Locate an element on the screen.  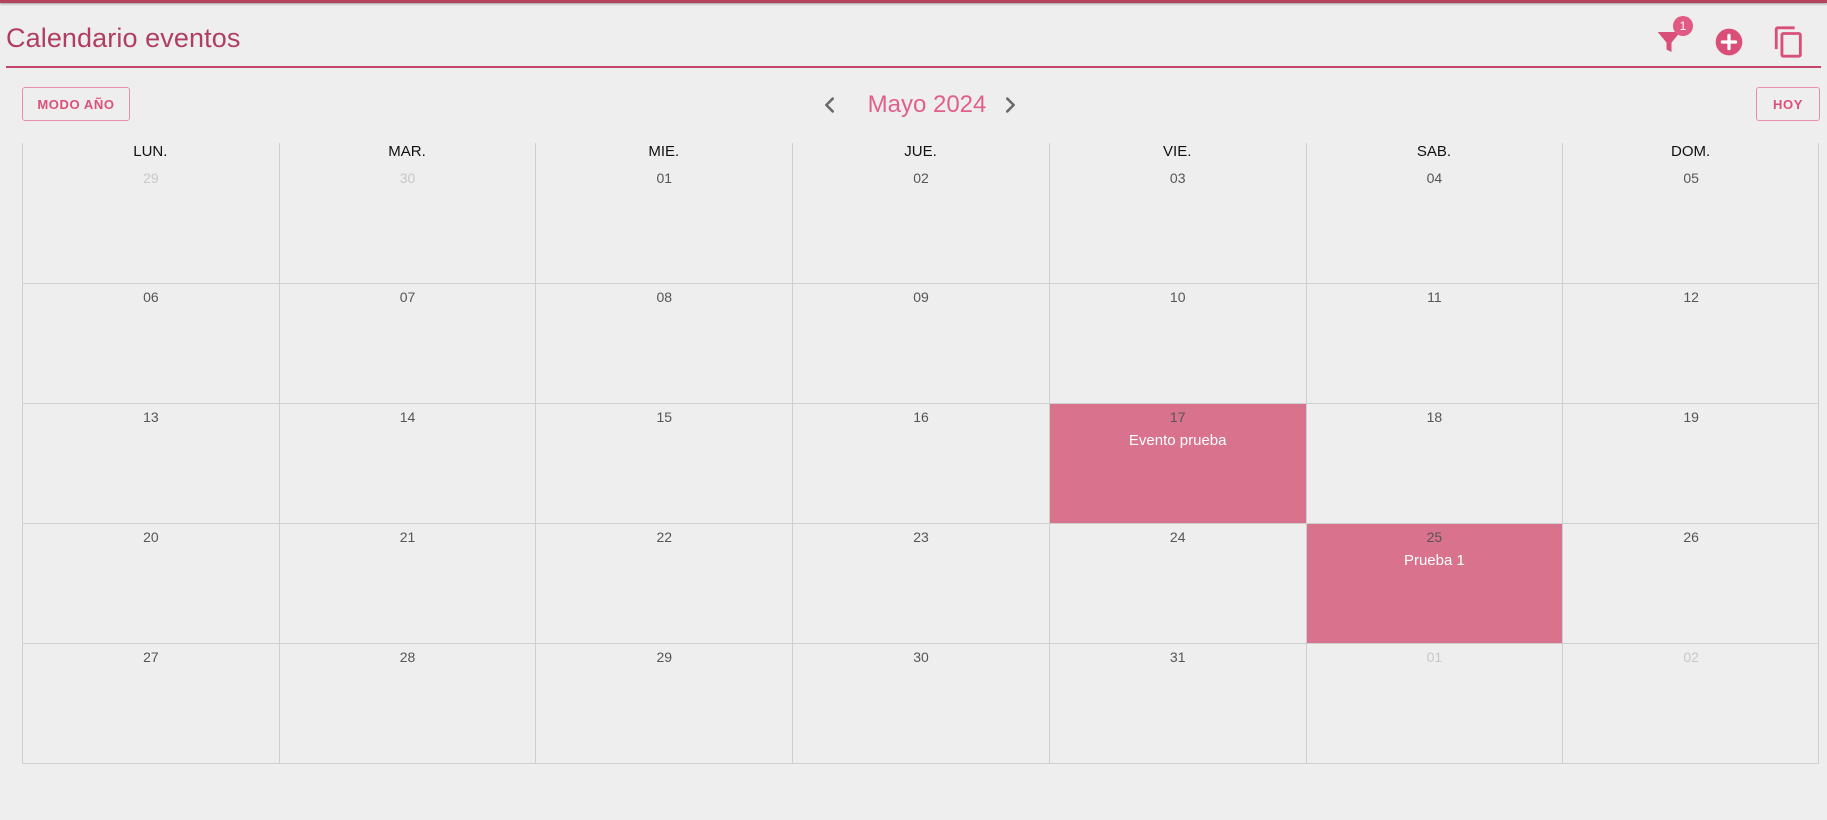
day-number: 16 is located at coordinates (921, 417).